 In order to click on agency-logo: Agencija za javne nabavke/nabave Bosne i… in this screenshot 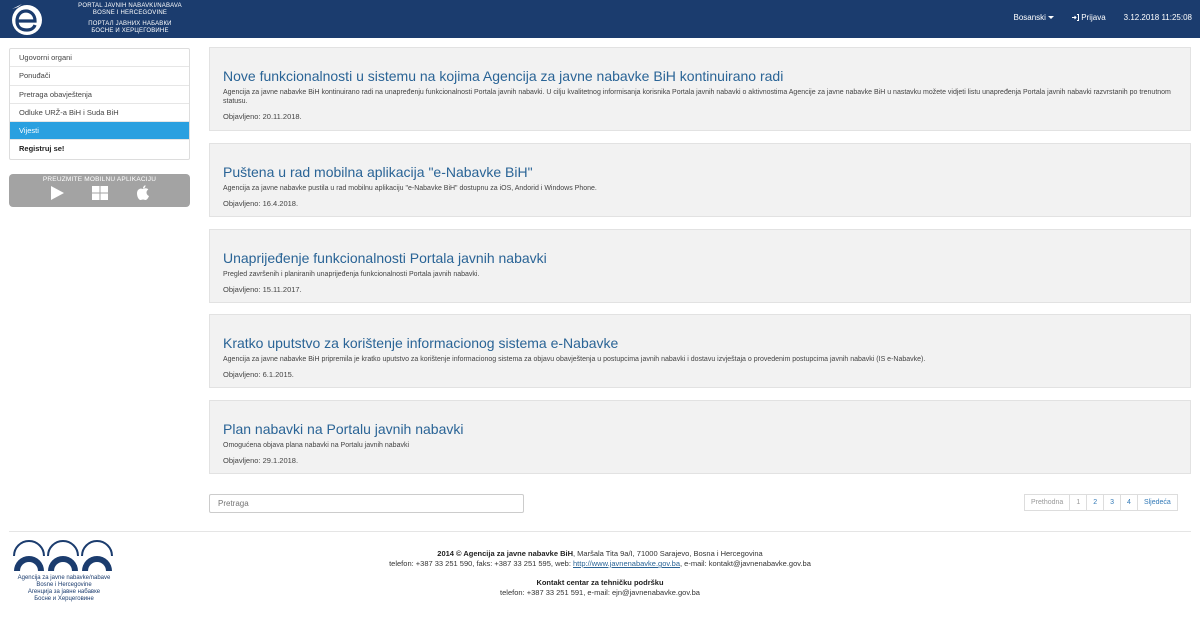, I will do `click(64, 571)`.